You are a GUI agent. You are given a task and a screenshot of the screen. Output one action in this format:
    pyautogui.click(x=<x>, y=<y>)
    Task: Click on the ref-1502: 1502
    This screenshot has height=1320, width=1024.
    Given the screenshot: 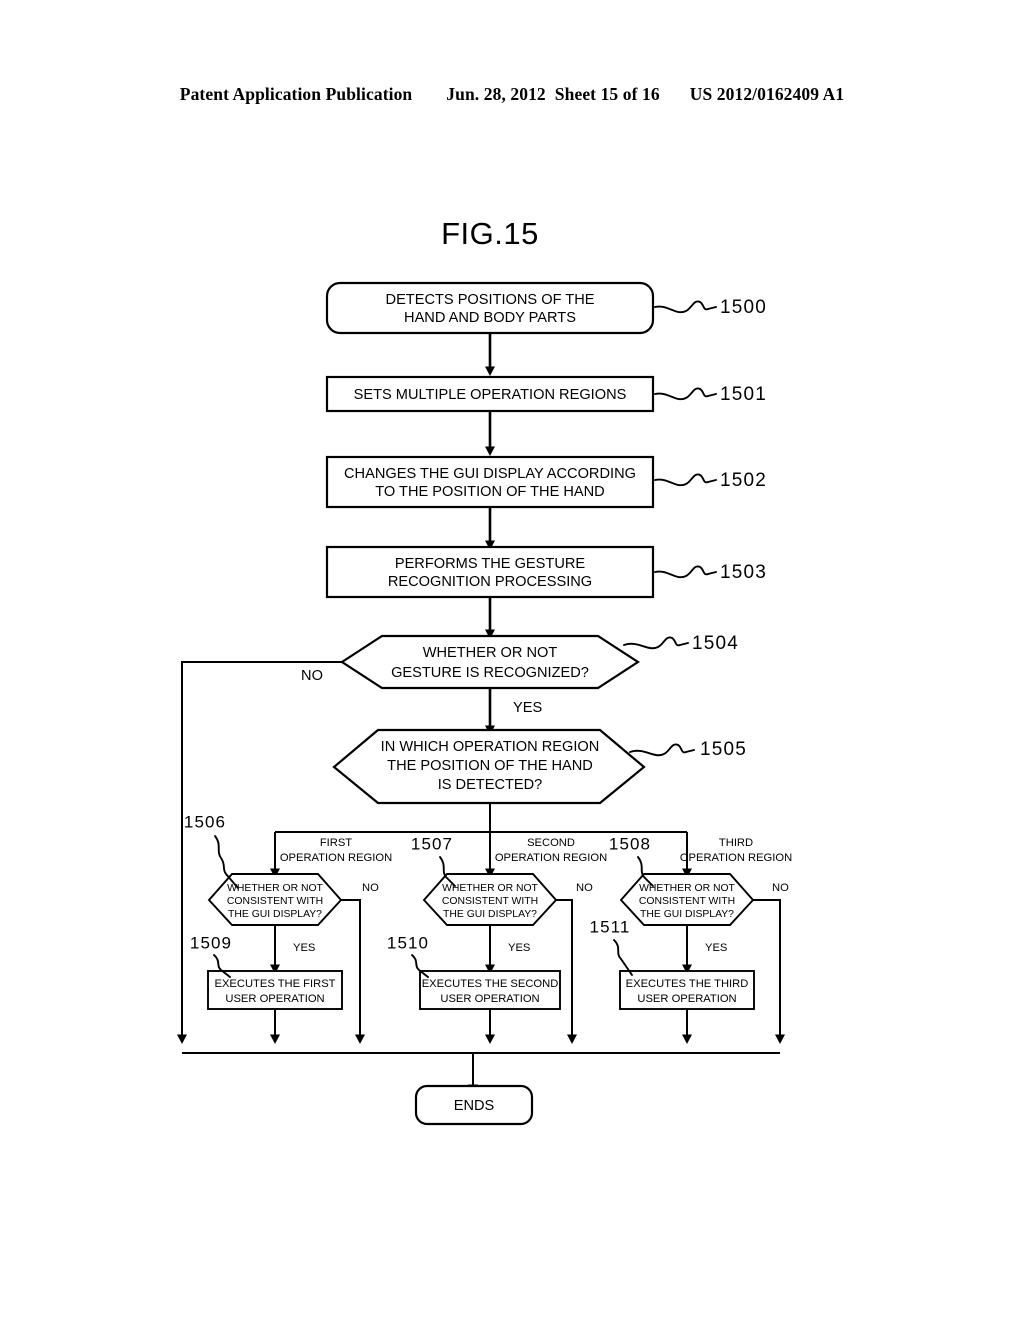 What is the action you would take?
    pyautogui.click(x=743, y=480)
    